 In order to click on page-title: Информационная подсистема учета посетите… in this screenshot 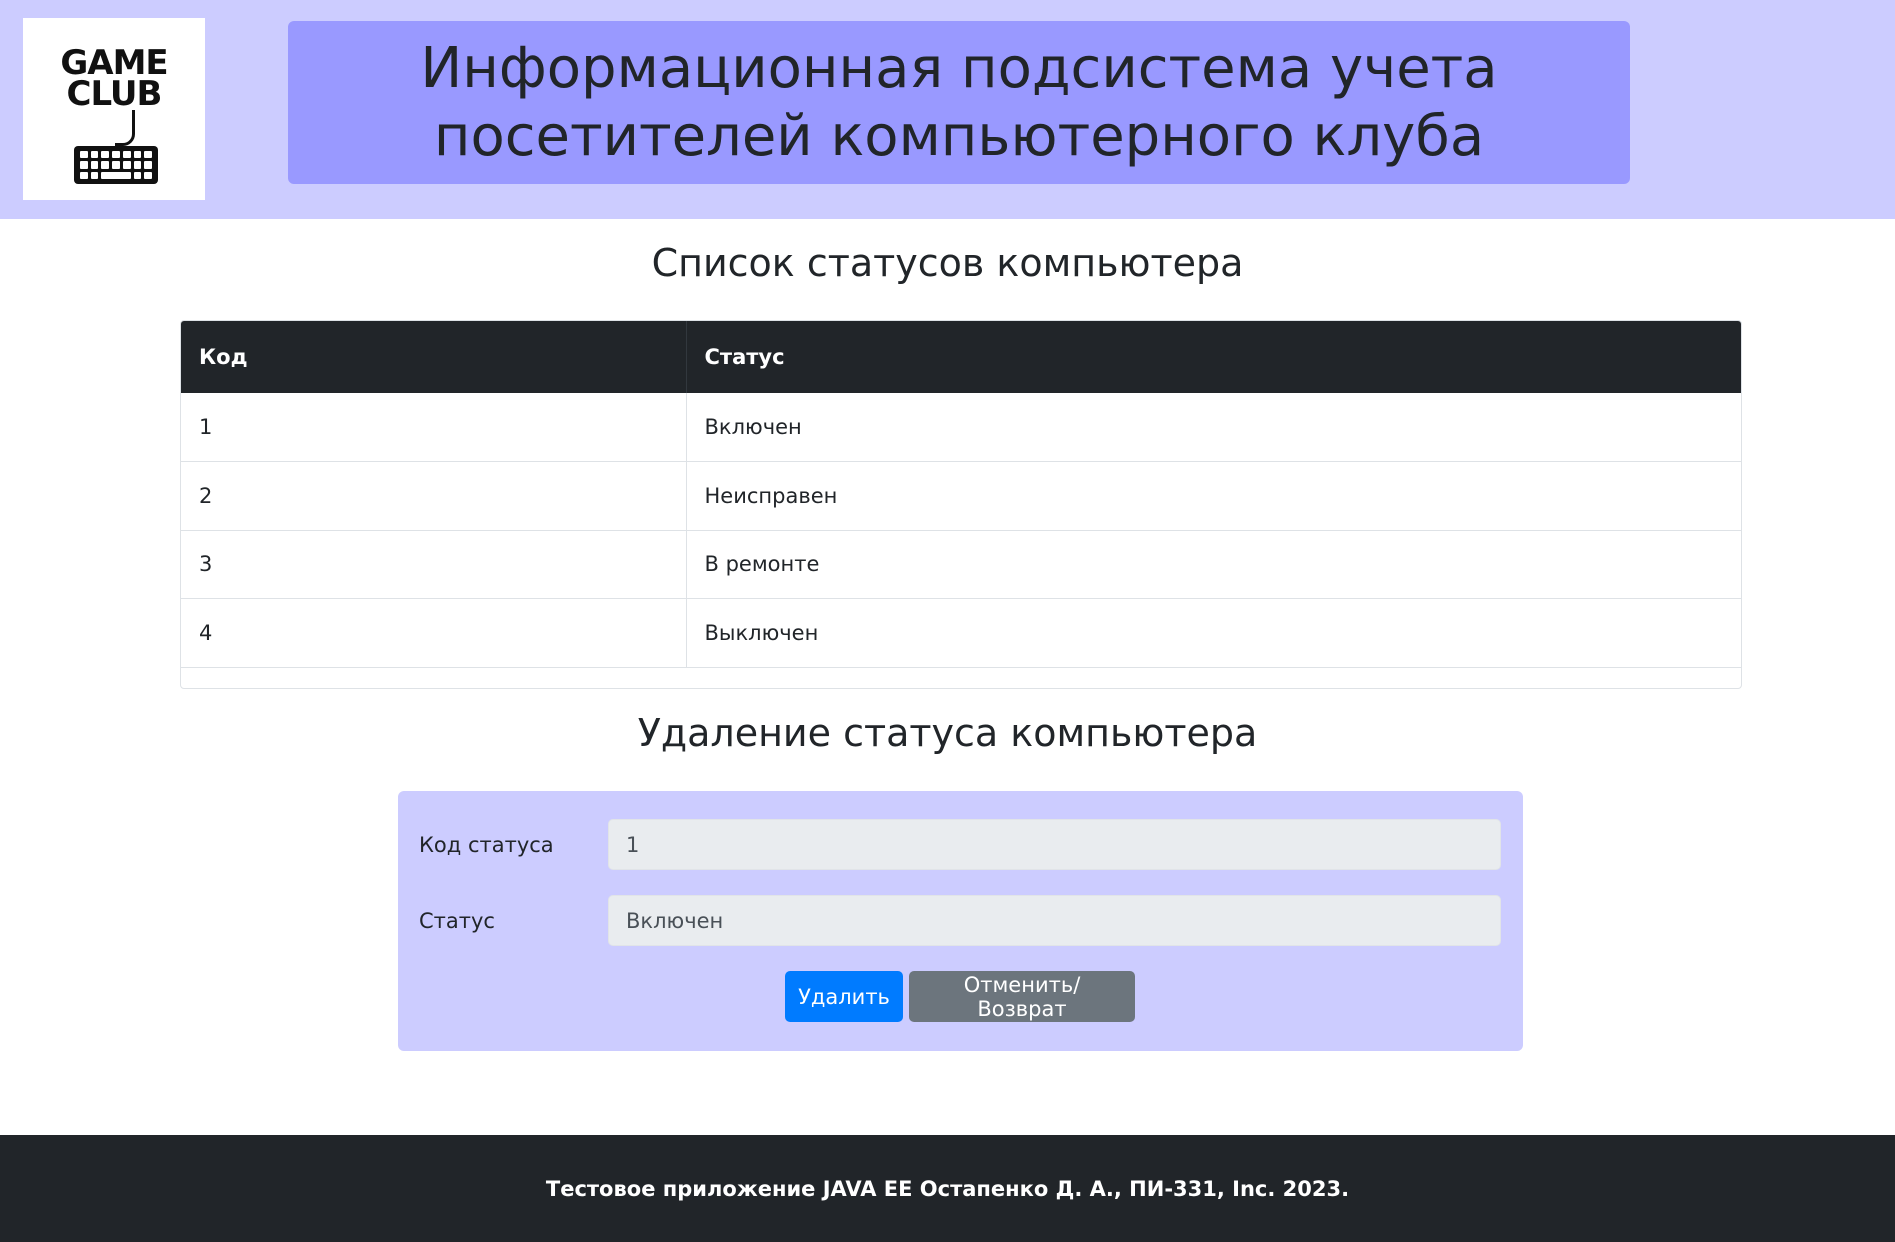, I will do `click(959, 102)`.